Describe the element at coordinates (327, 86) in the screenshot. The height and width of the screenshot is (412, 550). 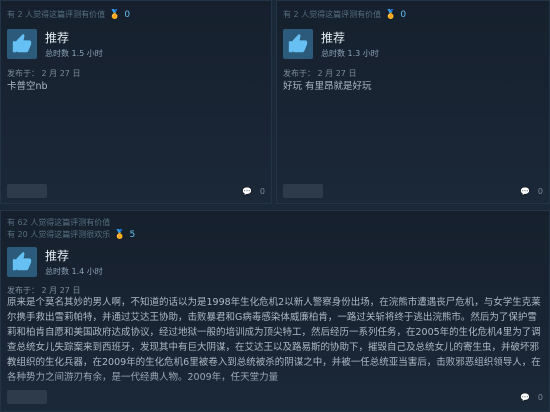
I see `review-text: 好玩 有里昂就是好玩` at that location.